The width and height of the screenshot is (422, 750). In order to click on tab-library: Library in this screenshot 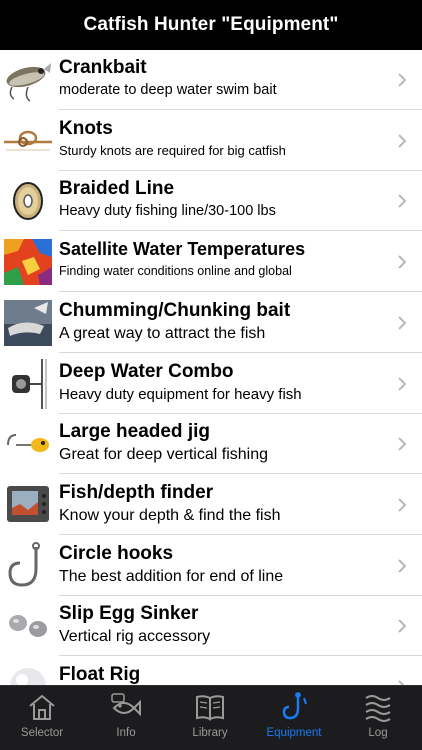, I will do `click(210, 718)`.